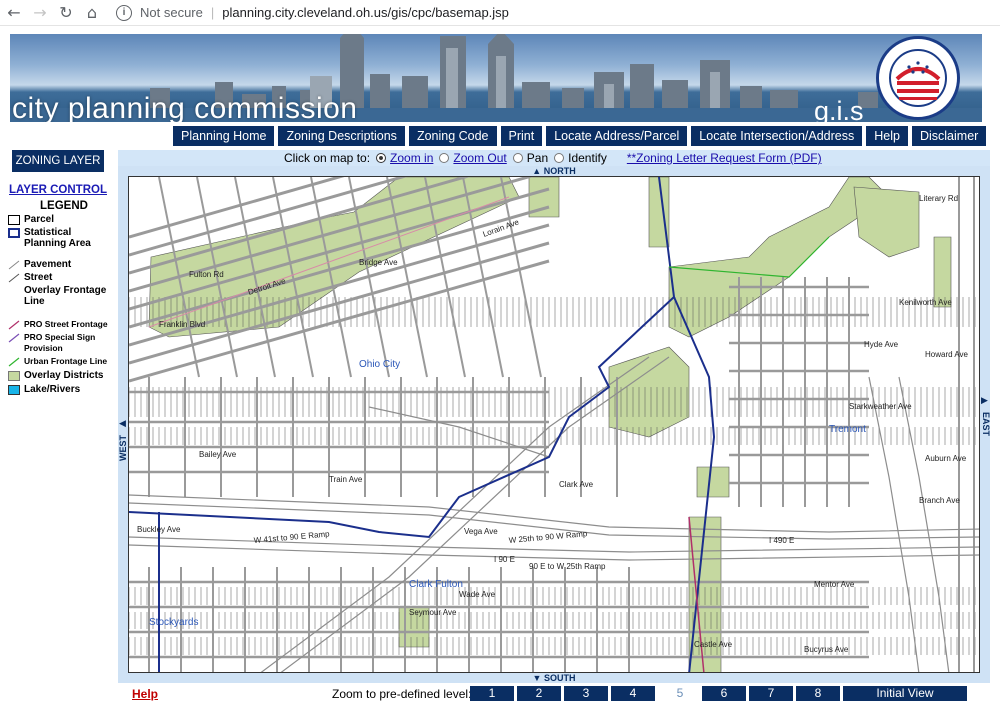  I want to click on forward-arrow-icon: →, so click(40, 13).